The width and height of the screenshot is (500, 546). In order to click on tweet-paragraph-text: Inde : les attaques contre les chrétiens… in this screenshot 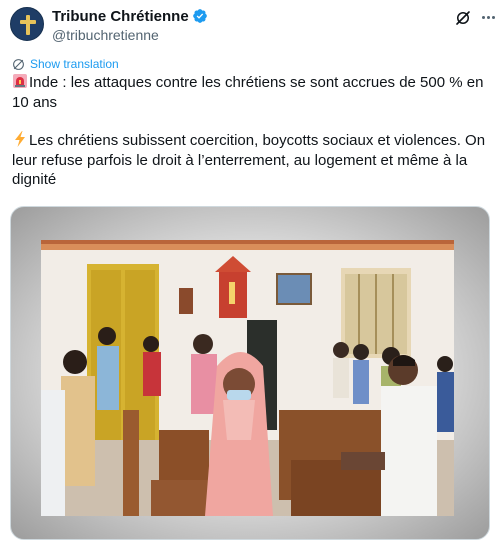, I will do `click(248, 92)`.